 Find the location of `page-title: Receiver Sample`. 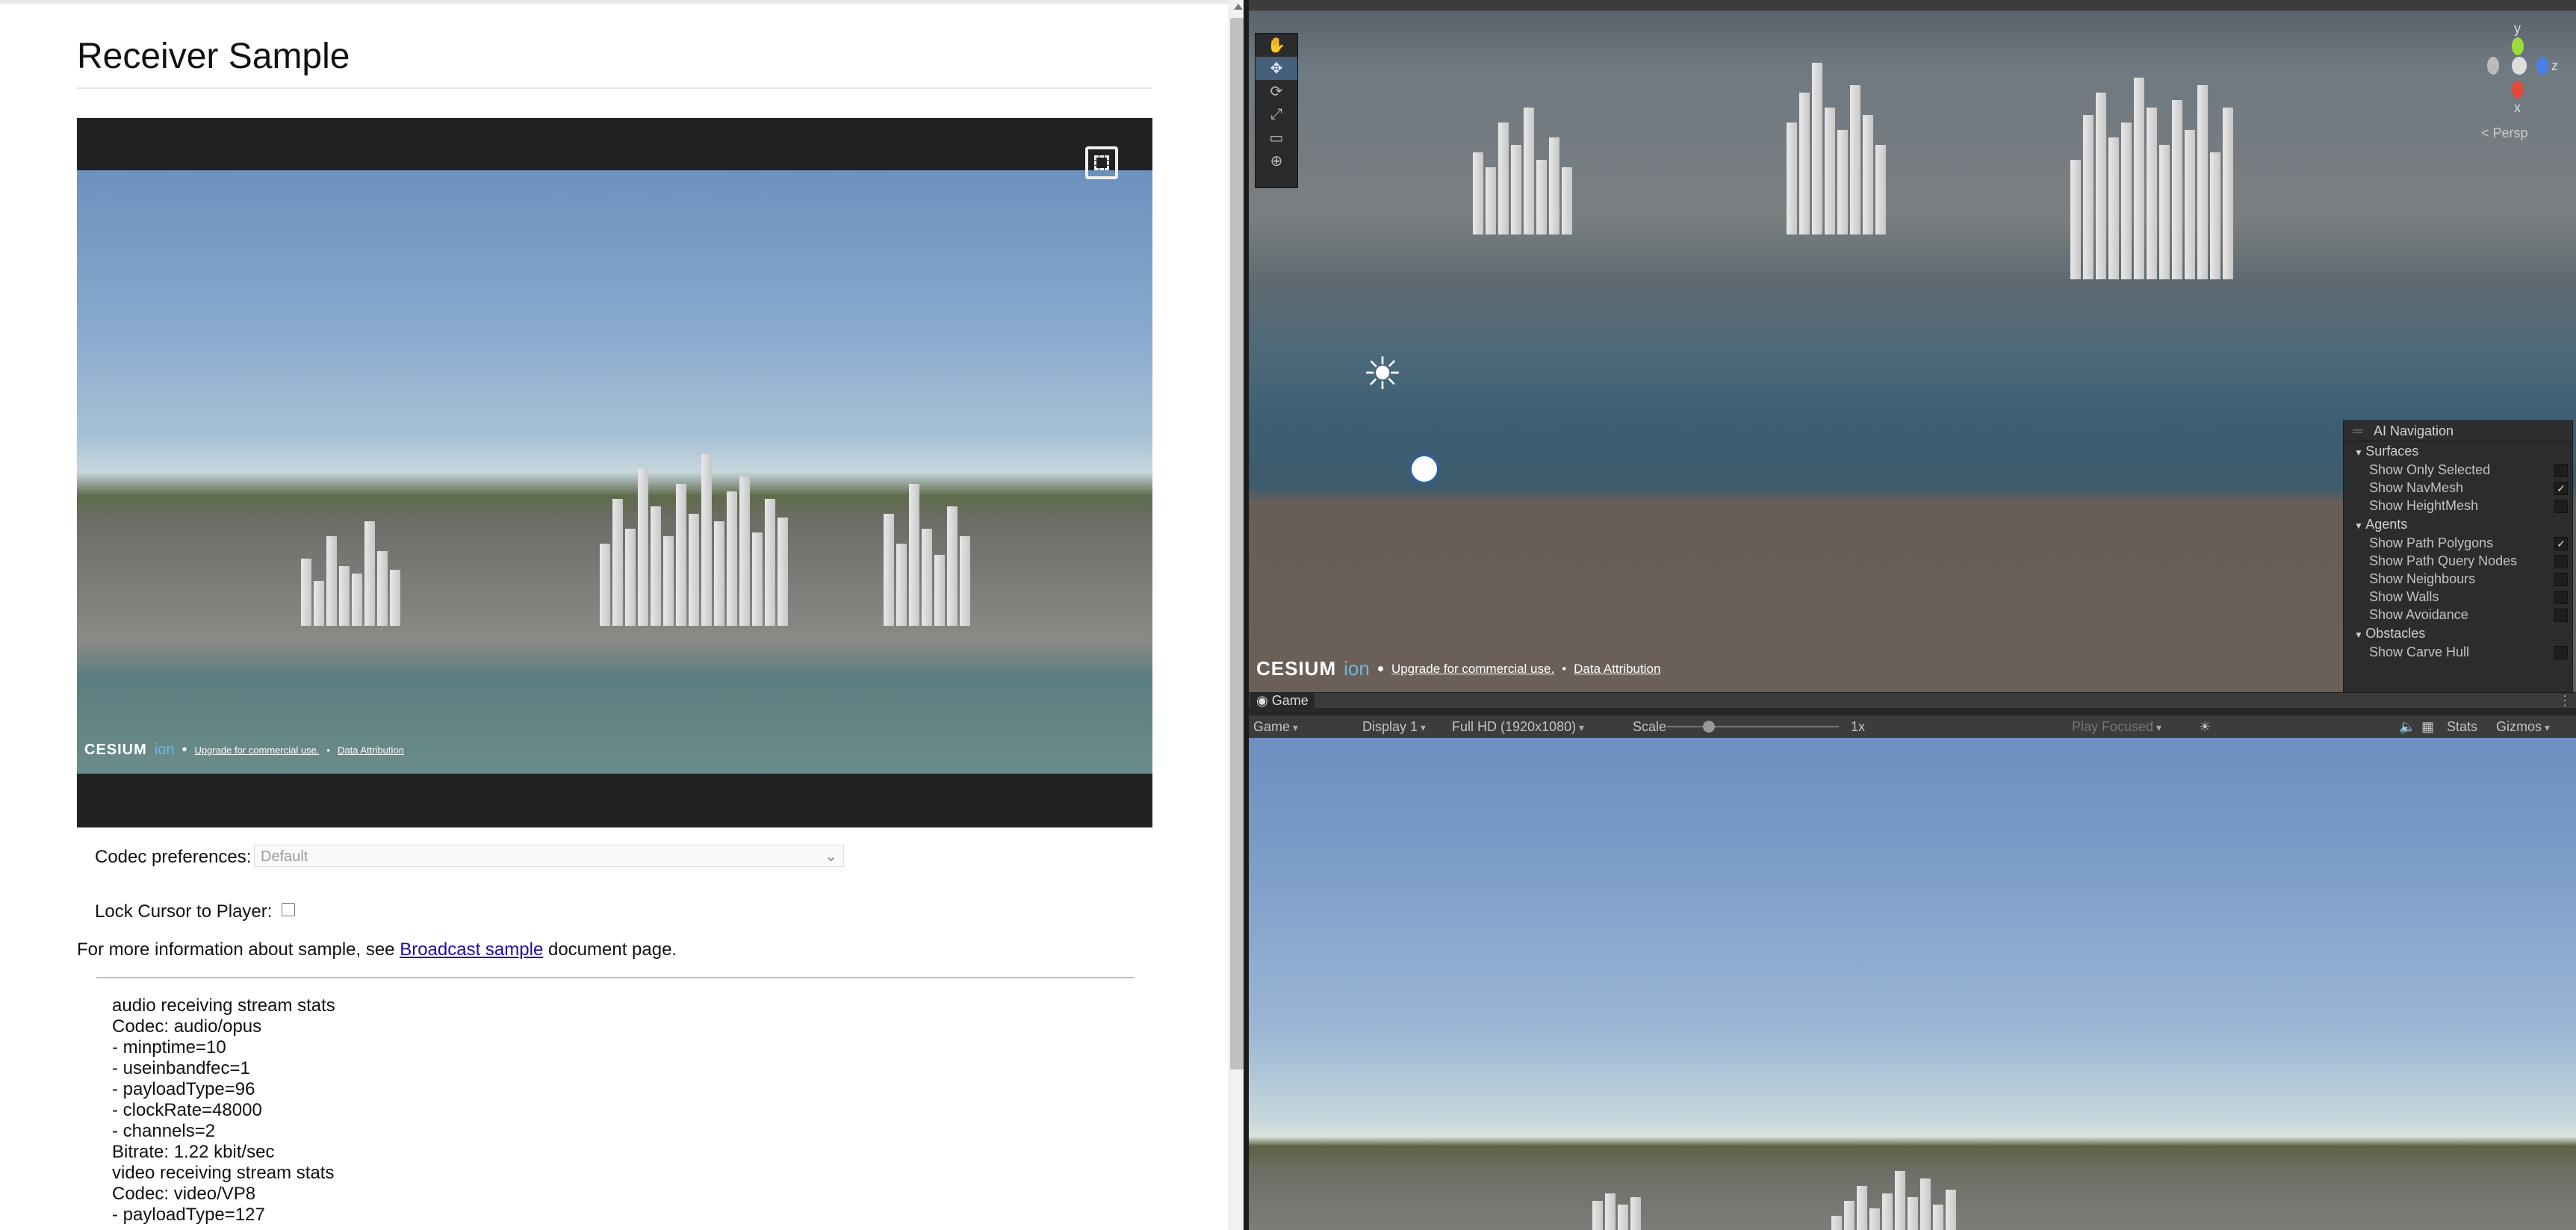

page-title: Receiver Sample is located at coordinates (213, 56).